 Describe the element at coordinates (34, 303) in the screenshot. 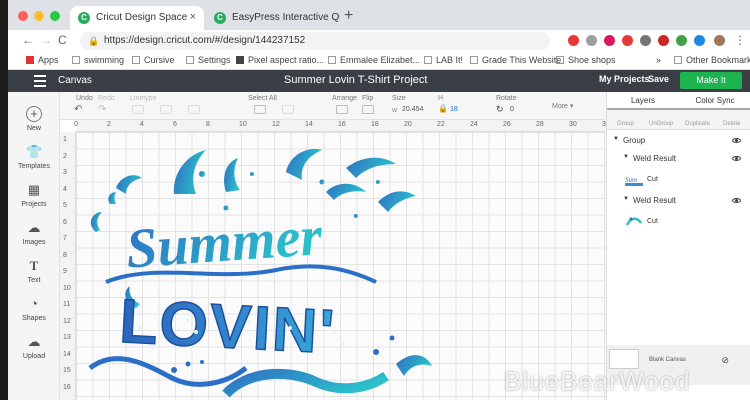

I see `shapes-icon: ◔` at that location.